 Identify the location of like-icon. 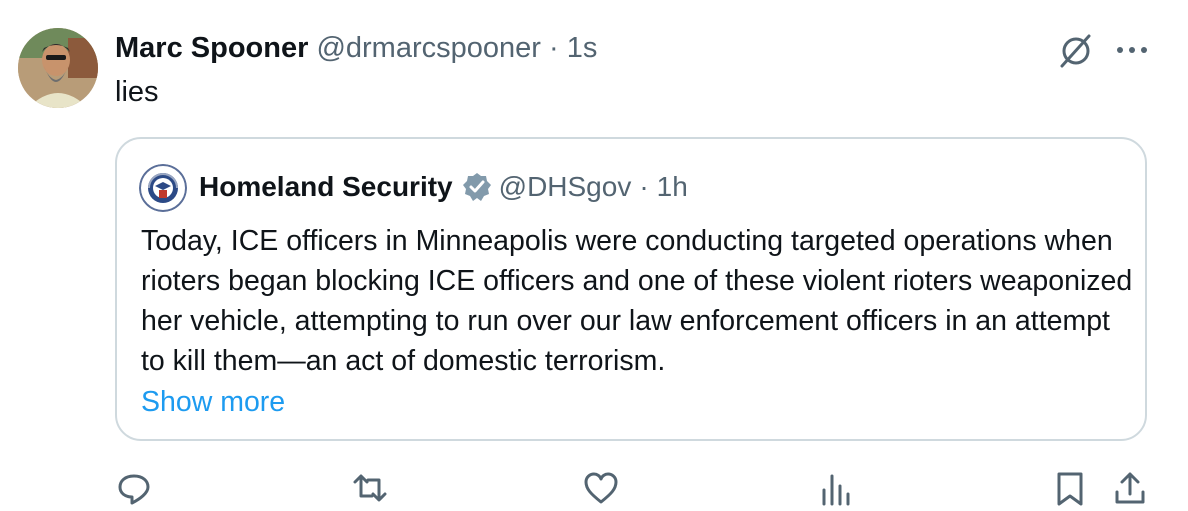
(601, 488).